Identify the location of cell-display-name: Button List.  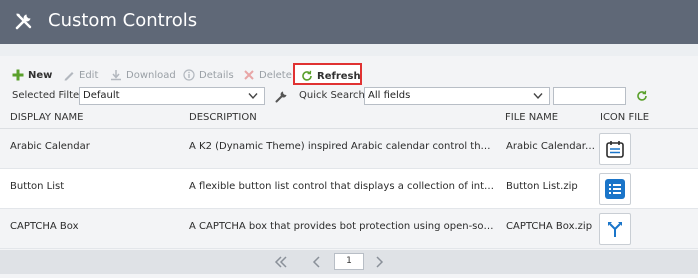
(37, 186).